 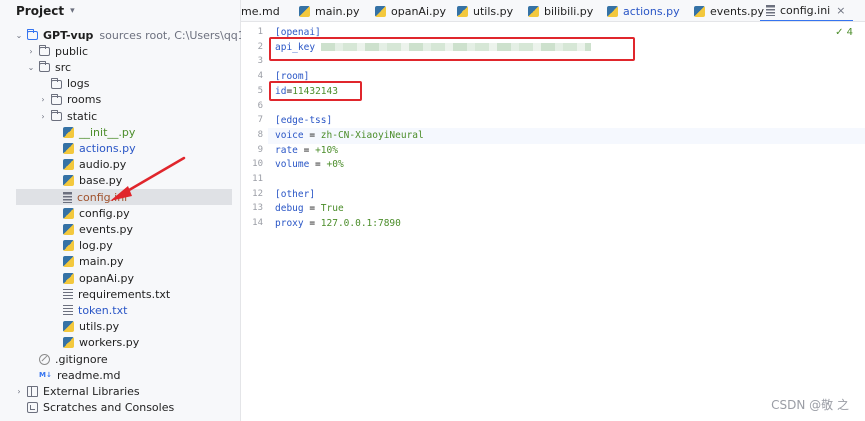 What do you see at coordinates (264, 10) in the screenshot?
I see `editor-tab: me.md` at bounding box center [264, 10].